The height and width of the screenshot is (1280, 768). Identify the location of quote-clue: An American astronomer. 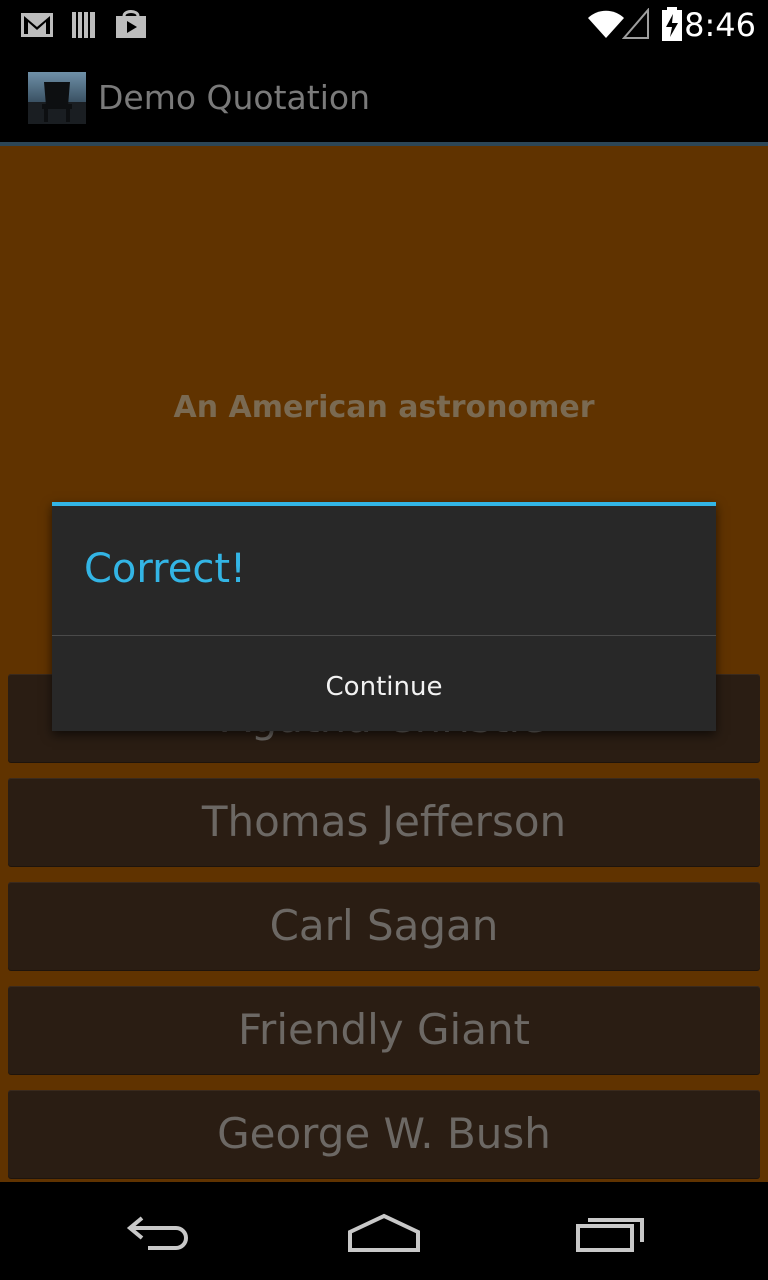
(384, 407).